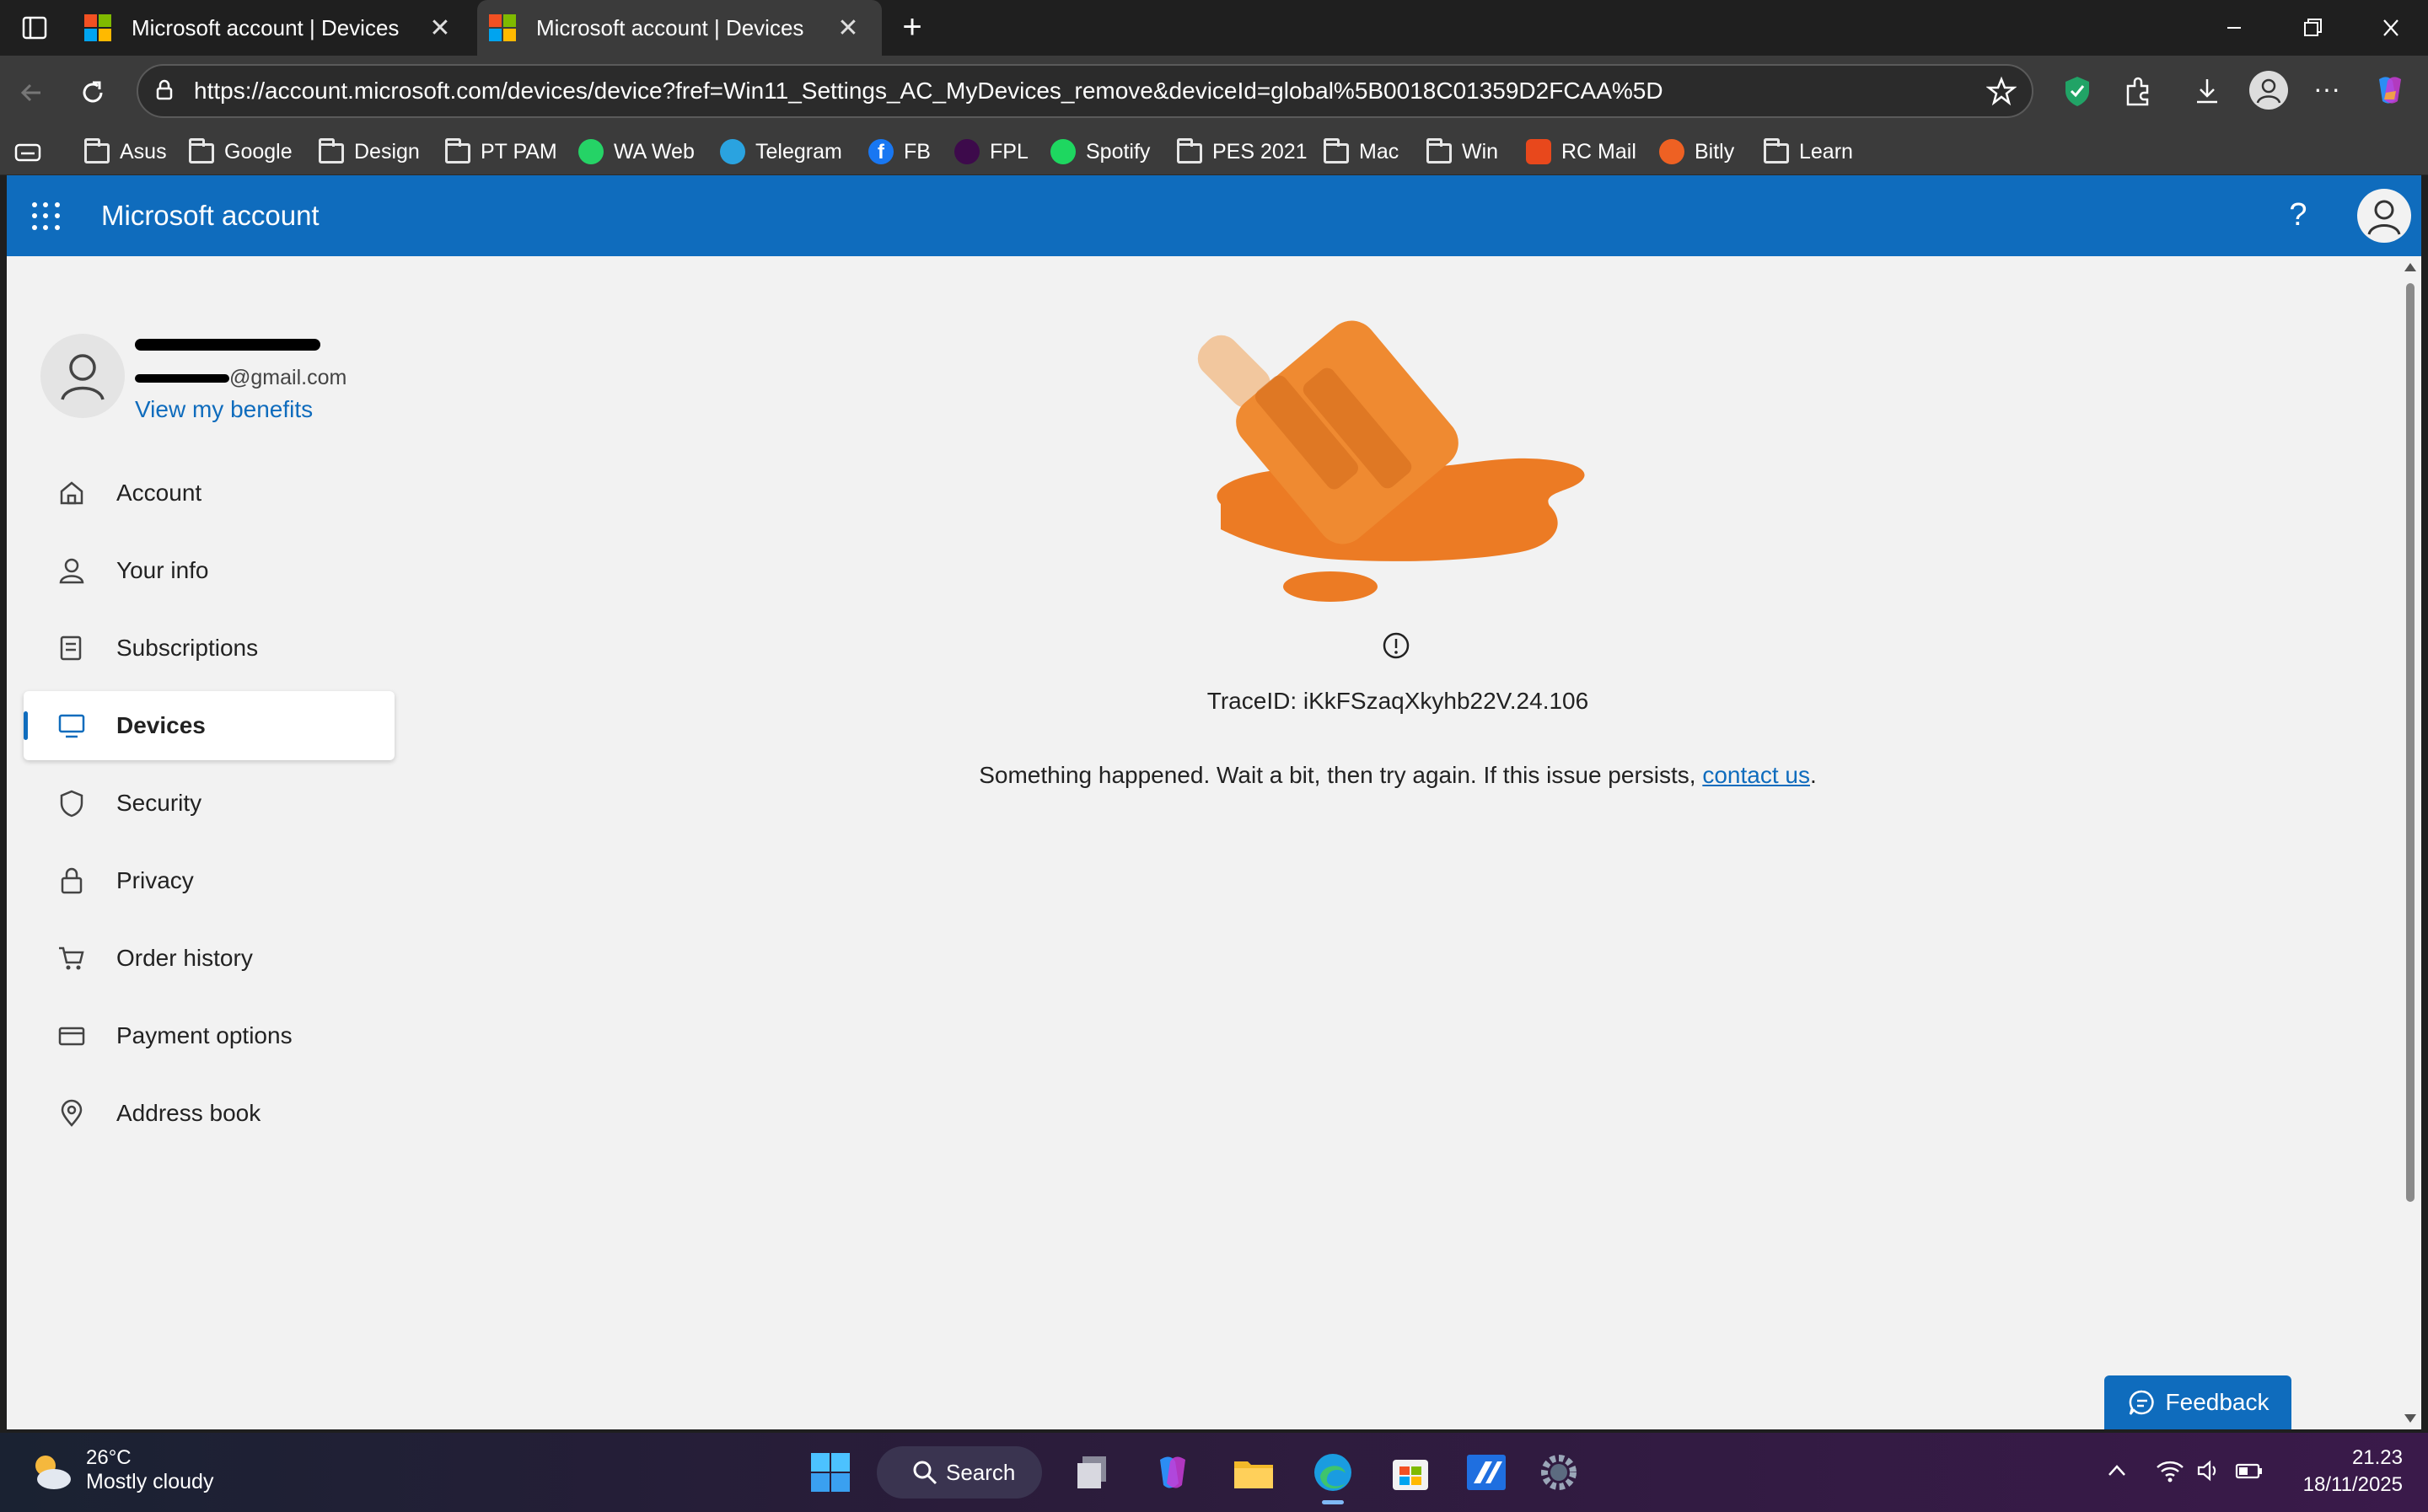  I want to click on app-icon, so click(1486, 1472).